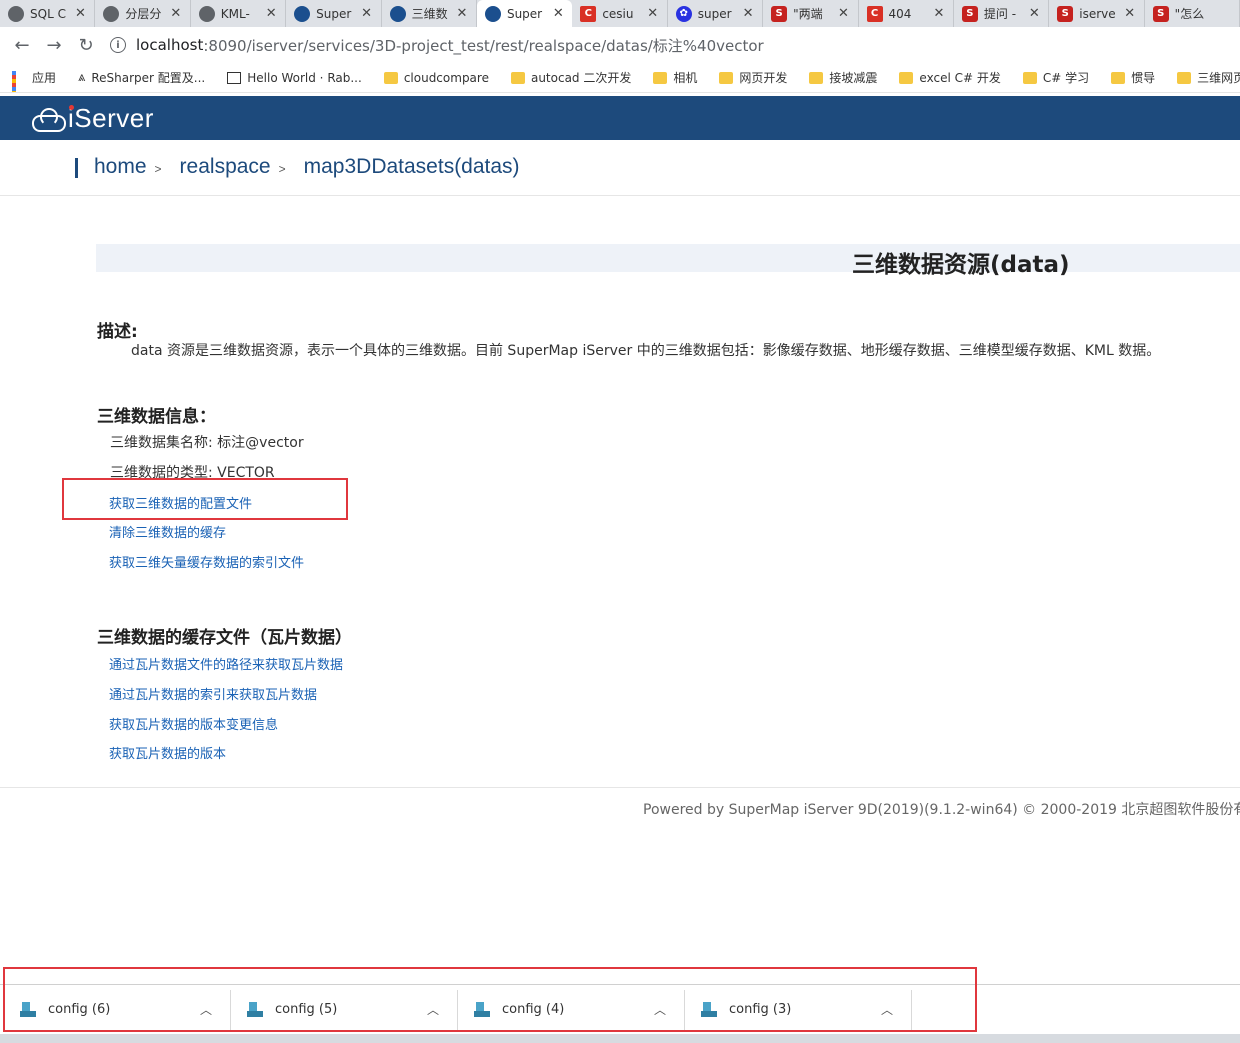 This screenshot has width=1240, height=1043. I want to click on browser-tab: Siserve ✕, so click(1097, 13).